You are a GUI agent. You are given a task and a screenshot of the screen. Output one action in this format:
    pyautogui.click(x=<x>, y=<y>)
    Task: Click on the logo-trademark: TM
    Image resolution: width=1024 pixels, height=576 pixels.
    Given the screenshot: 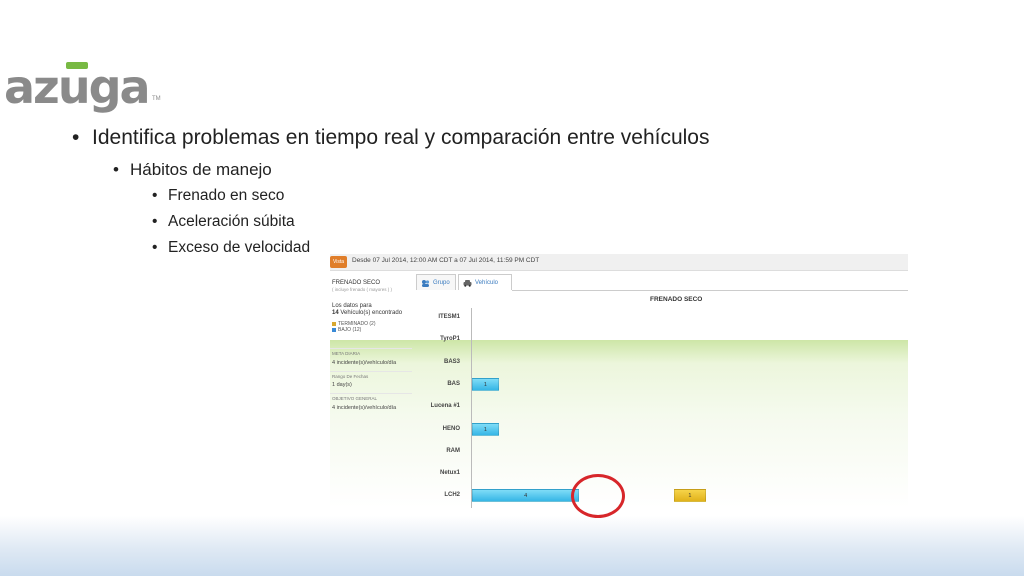 What is the action you would take?
    pyautogui.click(x=156, y=99)
    